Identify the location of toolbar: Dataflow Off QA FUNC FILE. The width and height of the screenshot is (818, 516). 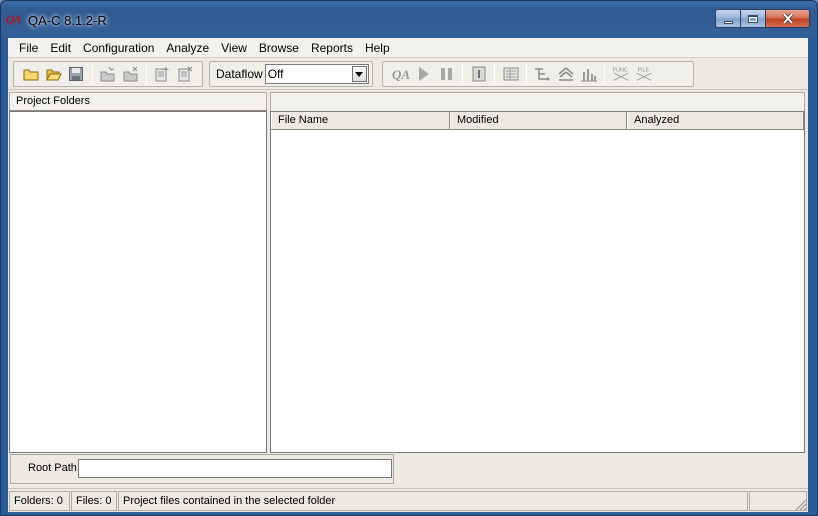
(408, 74).